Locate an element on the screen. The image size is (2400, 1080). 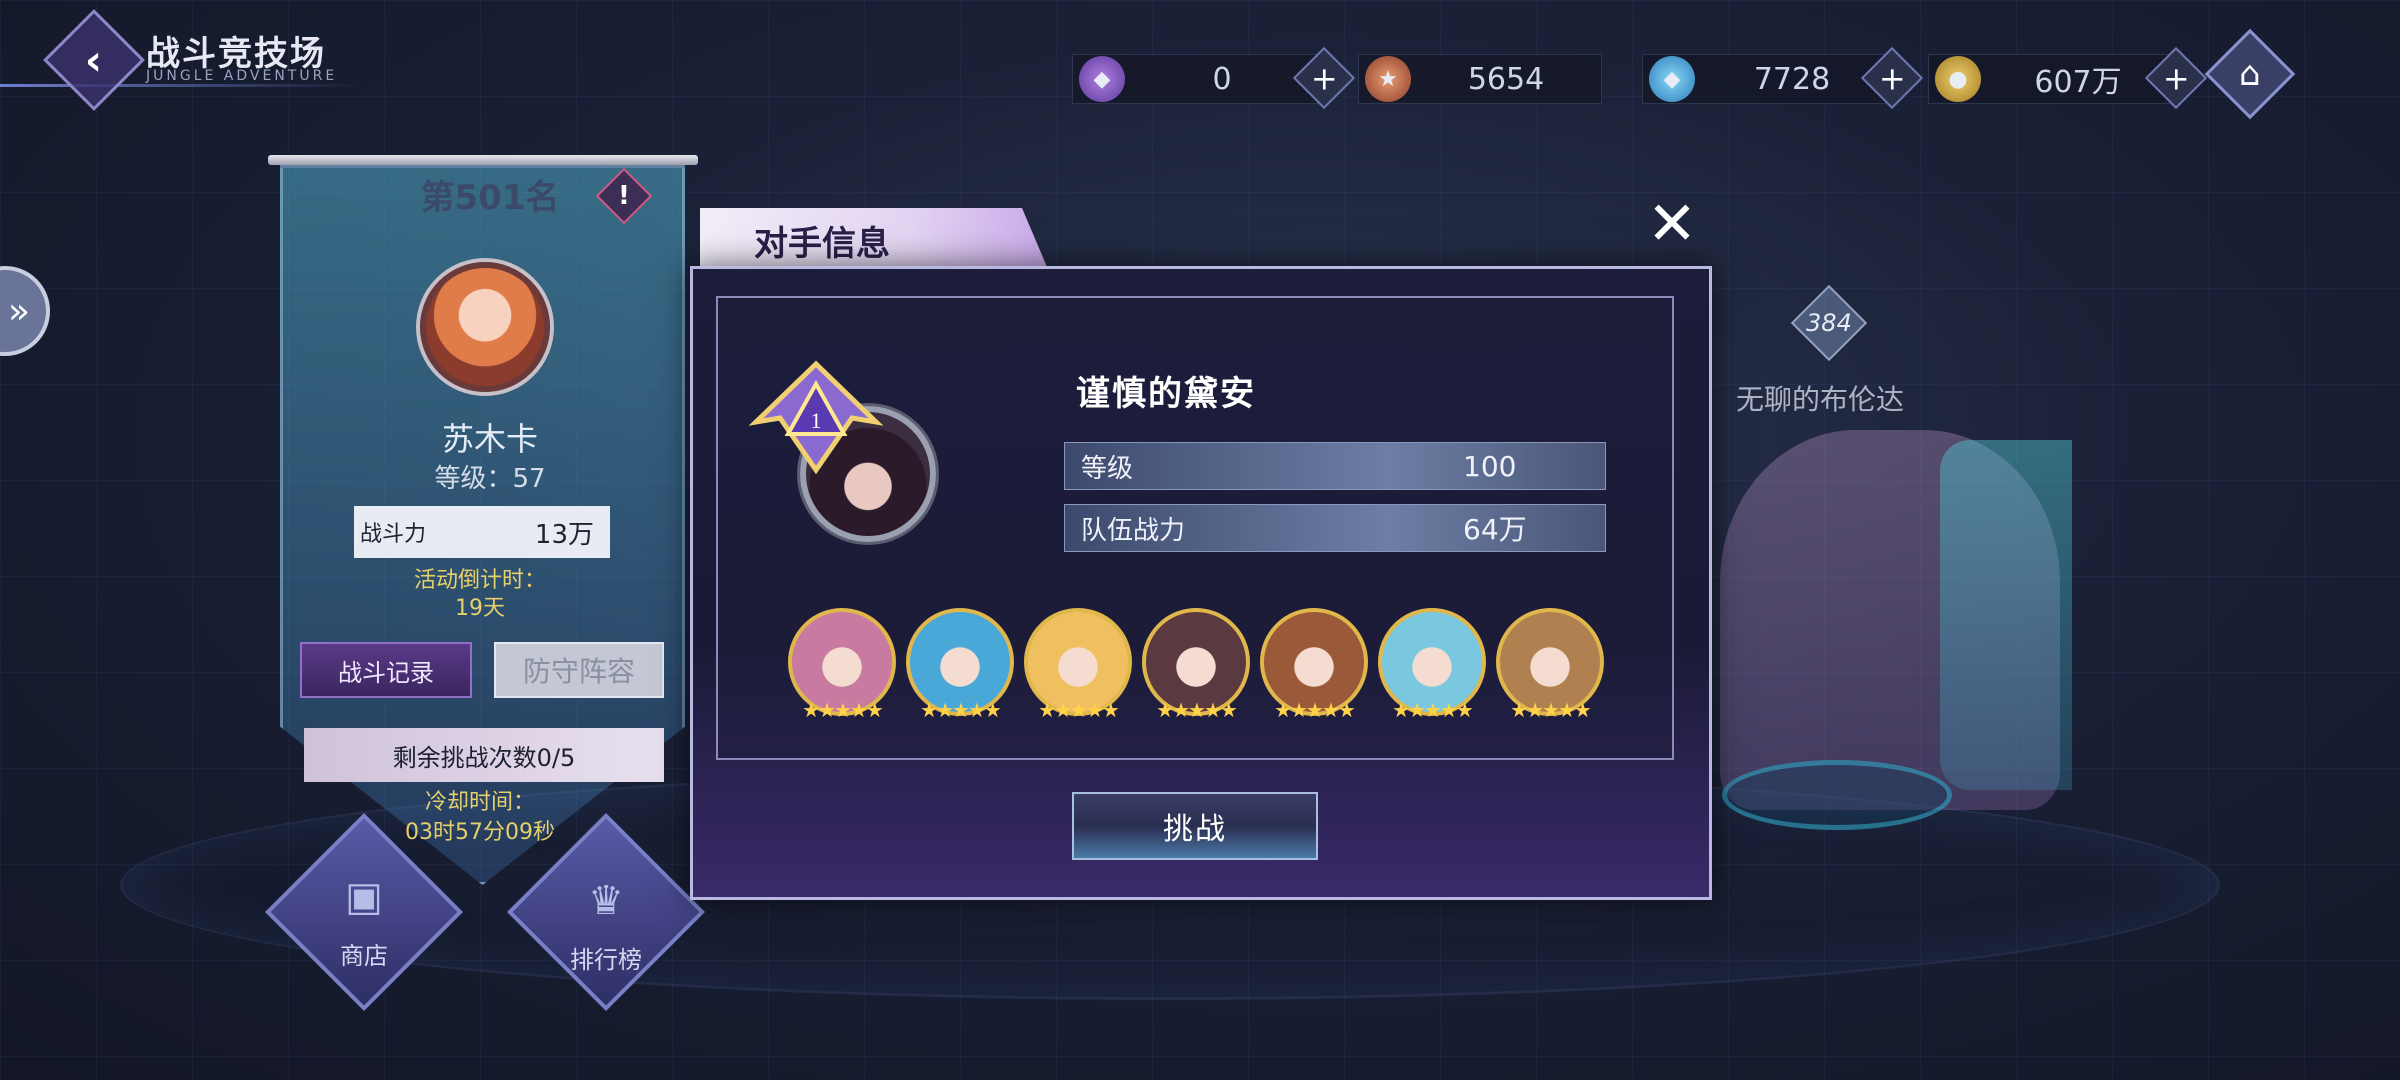
cooldown-label: 冷却时间： is located at coordinates (479, 802).